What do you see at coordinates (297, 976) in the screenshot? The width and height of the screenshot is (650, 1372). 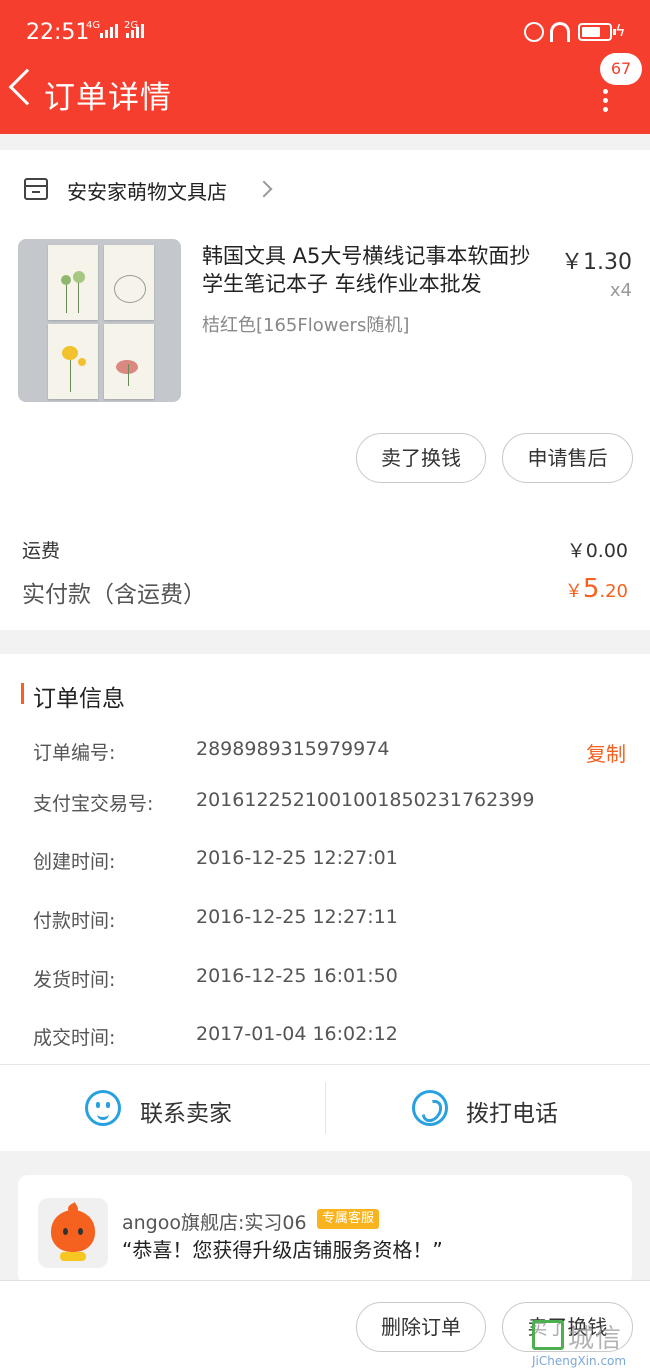 I see `shipped-time: 2016-12-25 16:01:50` at bounding box center [297, 976].